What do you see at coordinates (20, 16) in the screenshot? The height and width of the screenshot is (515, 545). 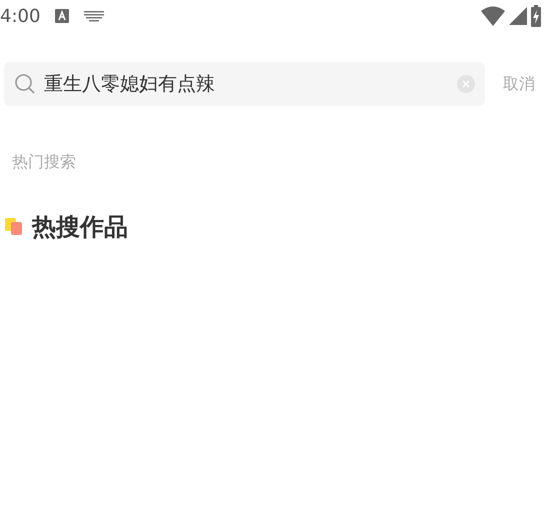 I see `status-time: 4:00` at bounding box center [20, 16].